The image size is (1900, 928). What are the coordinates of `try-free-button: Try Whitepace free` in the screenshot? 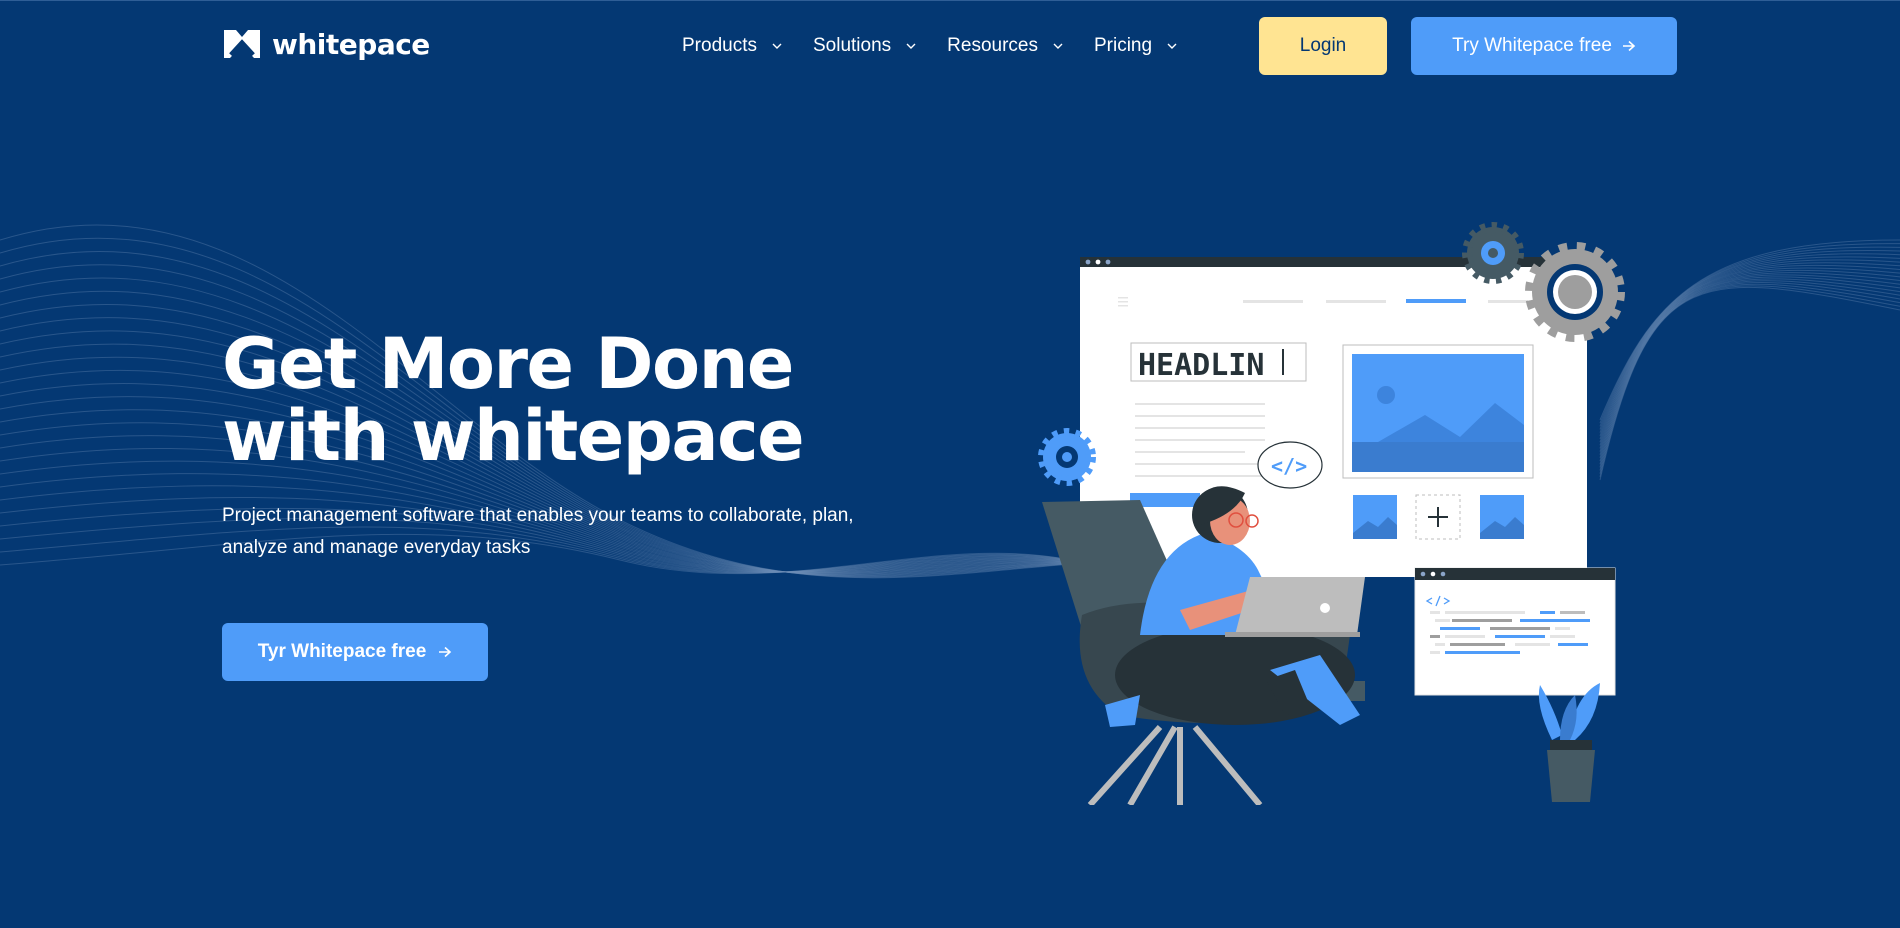 It's located at (1544, 46).